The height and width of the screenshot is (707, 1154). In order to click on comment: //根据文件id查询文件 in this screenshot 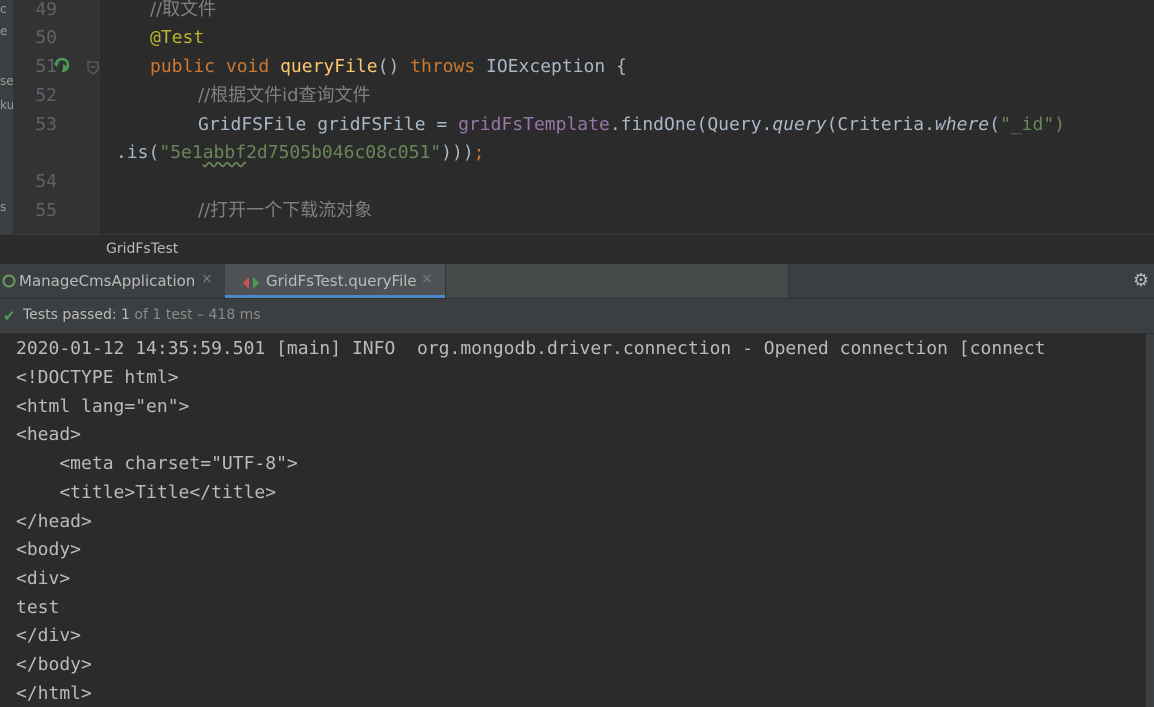, I will do `click(284, 95)`.